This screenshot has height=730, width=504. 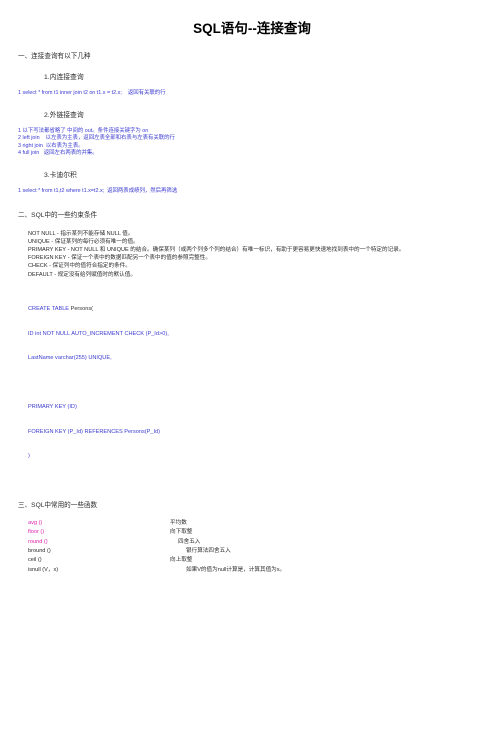 What do you see at coordinates (35, 560) in the screenshot?
I see `function-name: ceil ()` at bounding box center [35, 560].